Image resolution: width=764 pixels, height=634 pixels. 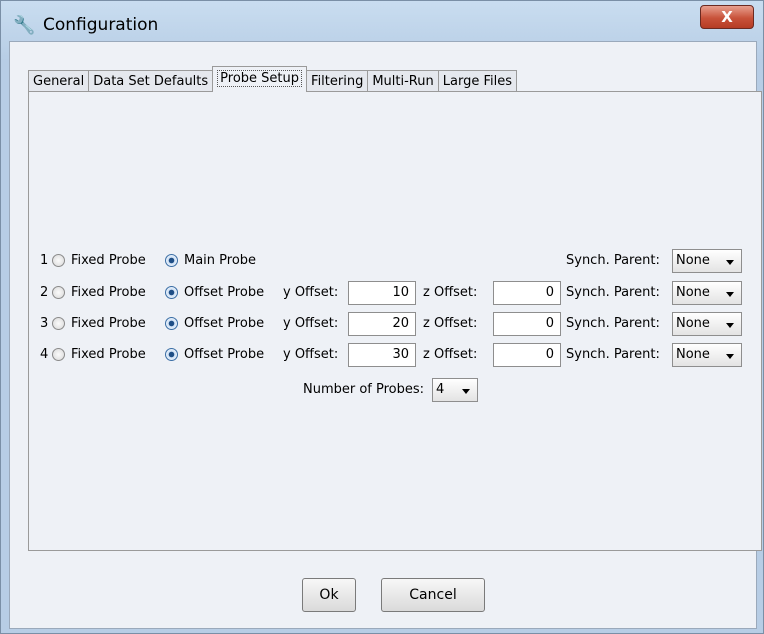 What do you see at coordinates (59, 81) in the screenshot?
I see `tab-general: General` at bounding box center [59, 81].